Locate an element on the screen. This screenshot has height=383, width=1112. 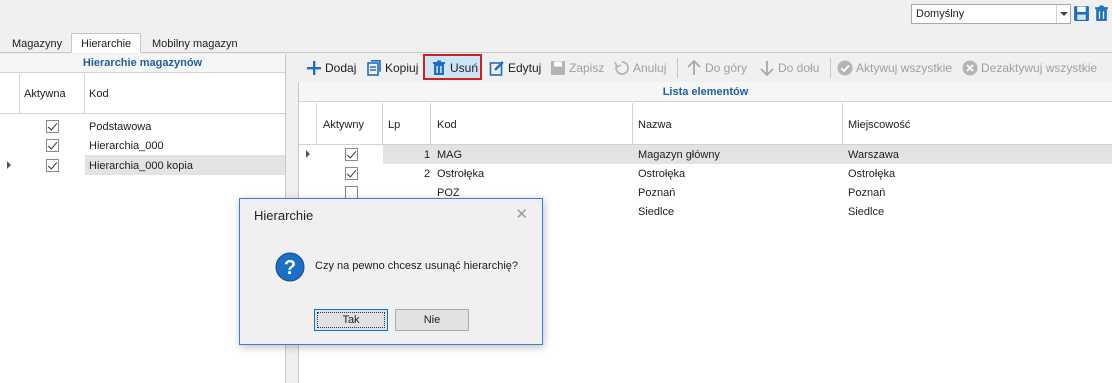
undo-icon is located at coordinates (622, 68).